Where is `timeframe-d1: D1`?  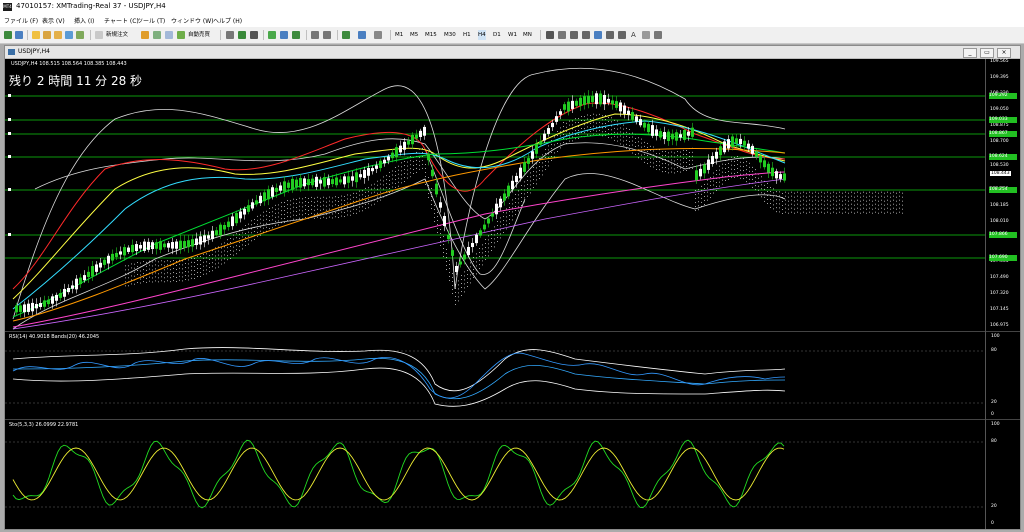 timeframe-d1: D1 is located at coordinates (497, 35).